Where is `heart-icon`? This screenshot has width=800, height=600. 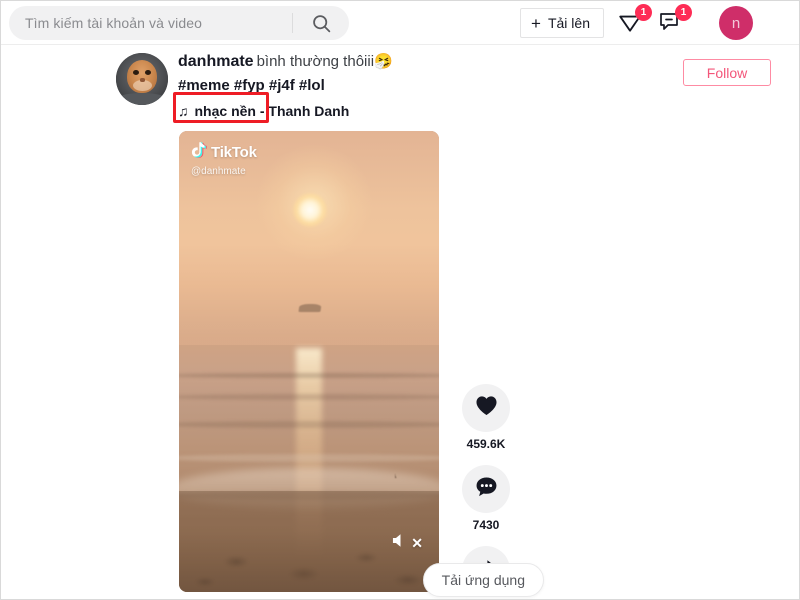
heart-icon is located at coordinates (486, 408).